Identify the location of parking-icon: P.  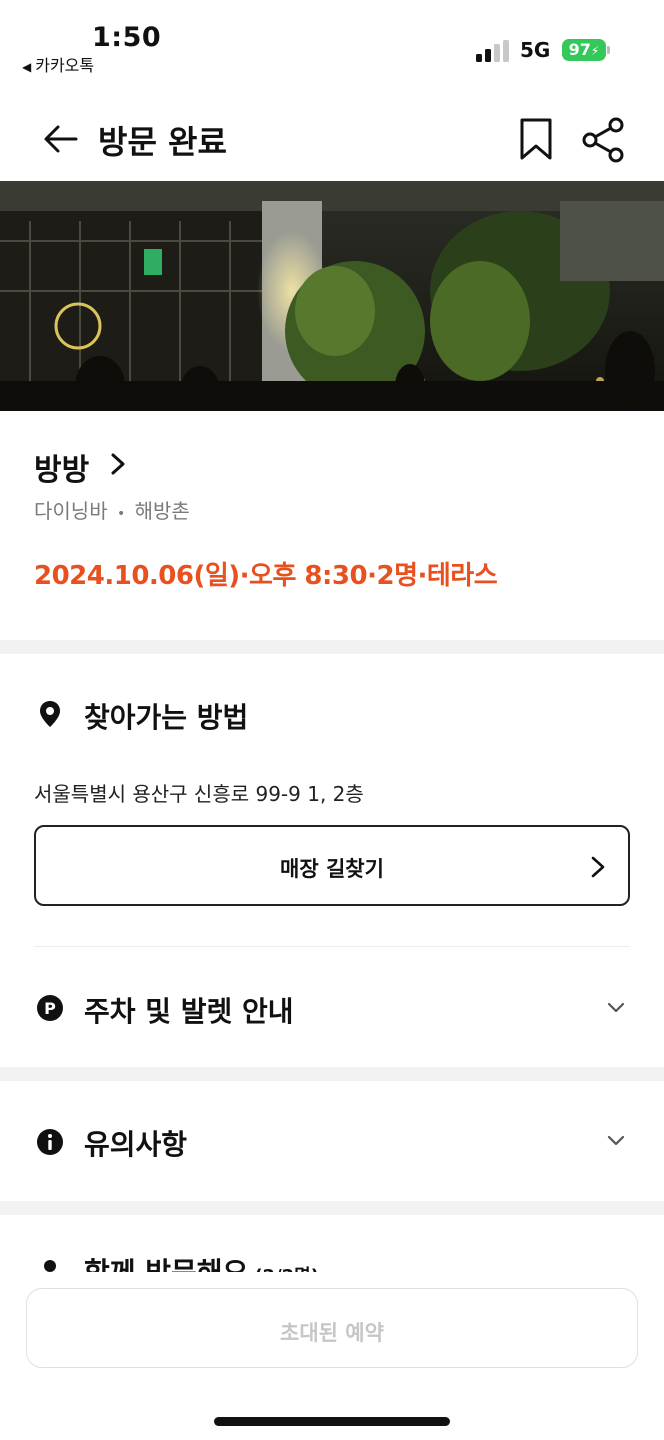
(50, 1008).